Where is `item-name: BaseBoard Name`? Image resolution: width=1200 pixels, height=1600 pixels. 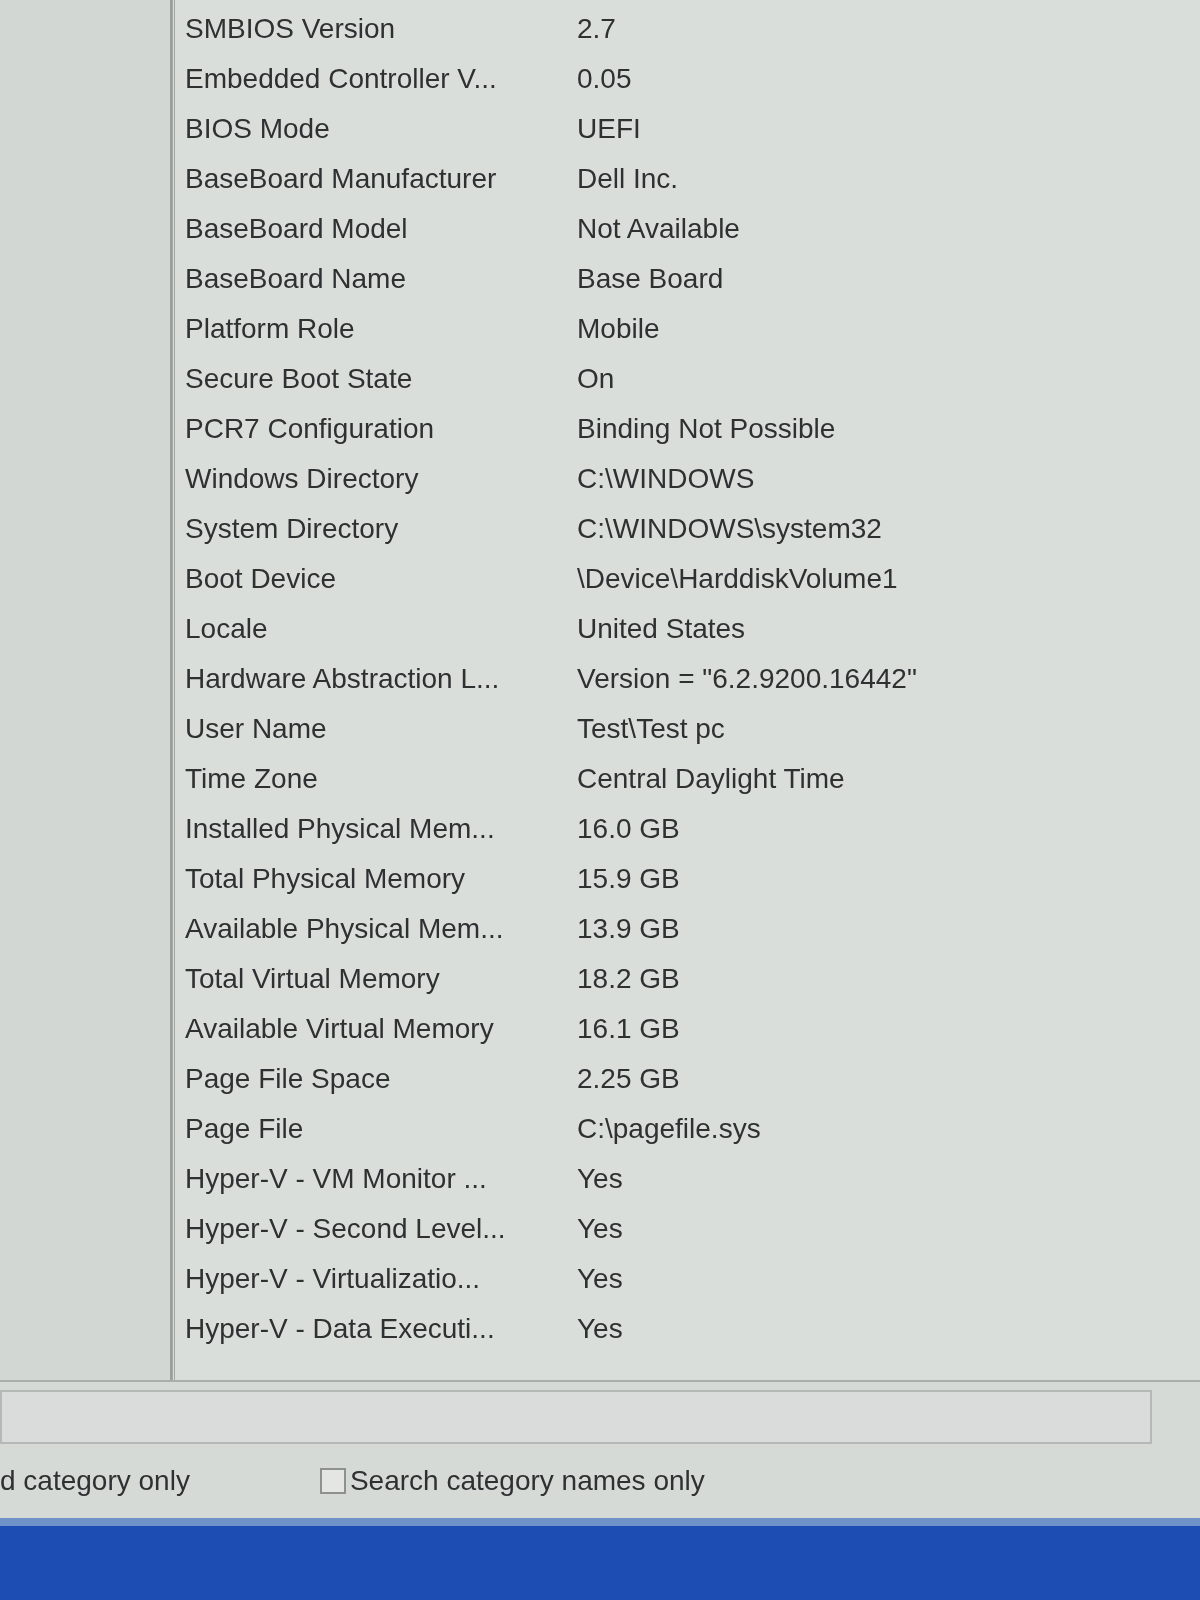 item-name: BaseBoard Name is located at coordinates (296, 279).